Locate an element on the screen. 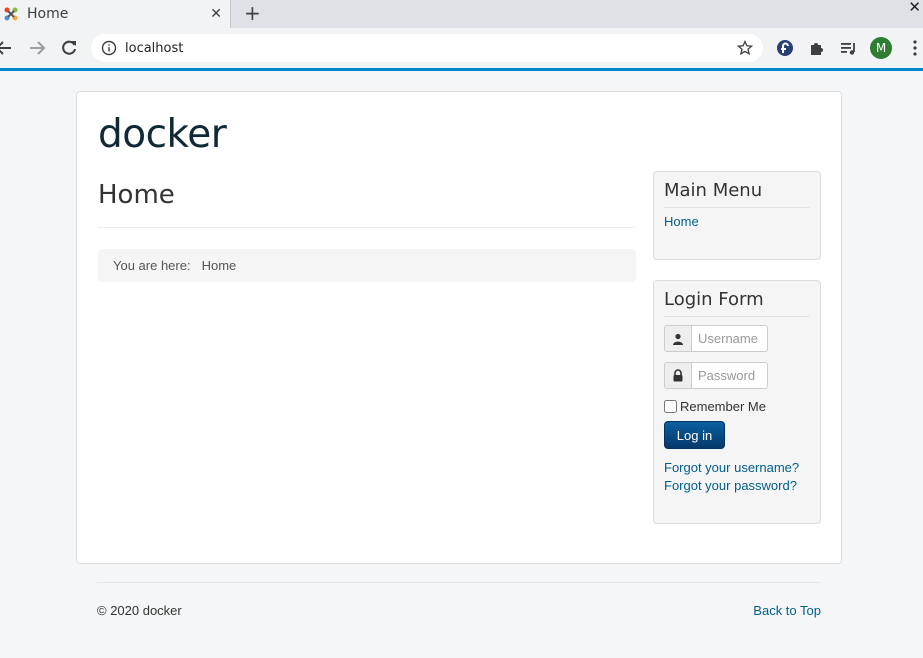 This screenshot has height=658, width=923. fedora-extension-icon is located at coordinates (785, 48).